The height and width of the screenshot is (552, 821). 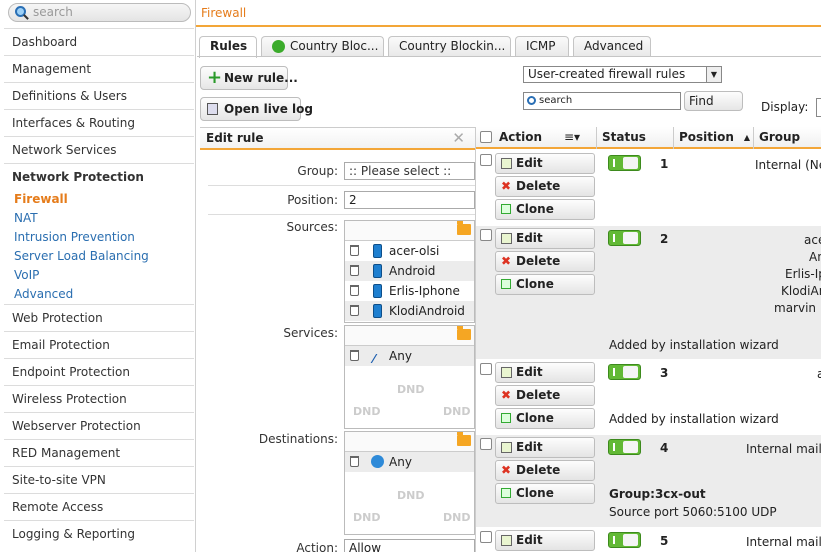 I want to click on open-live-log-button: Open live log, so click(x=256, y=109).